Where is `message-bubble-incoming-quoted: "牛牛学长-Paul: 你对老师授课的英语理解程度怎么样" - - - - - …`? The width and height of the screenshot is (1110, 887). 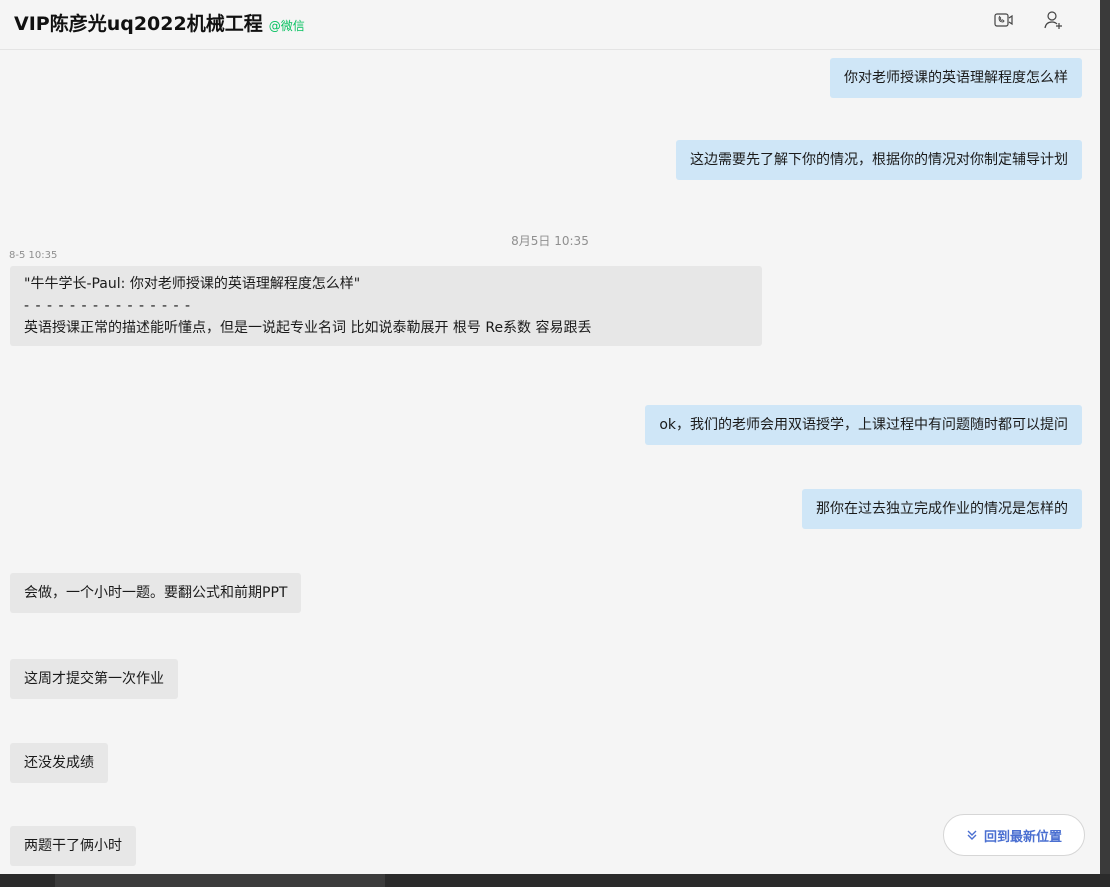
message-bubble-incoming-quoted: "牛牛学长-Paul: 你对老师授课的英语理解程度怎么样" - - - - - … is located at coordinates (386, 306).